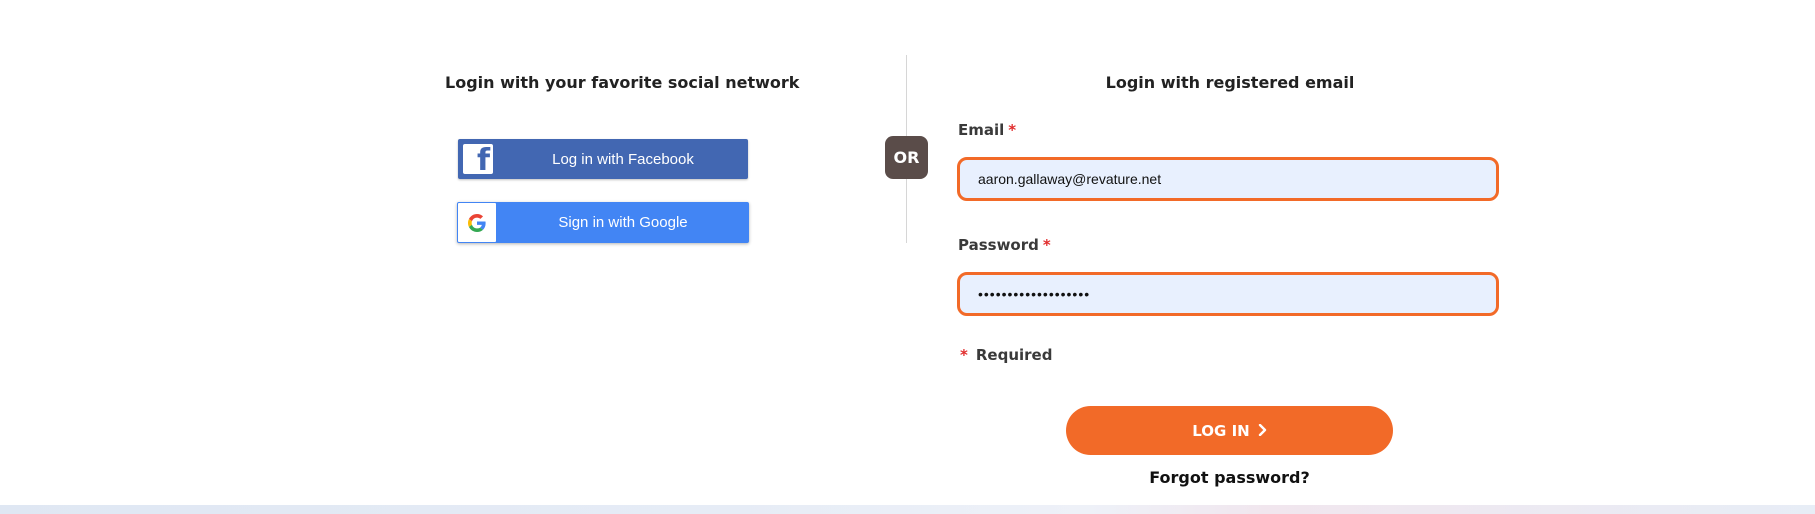  I want to click on login-button: LOG IN, so click(1229, 430).